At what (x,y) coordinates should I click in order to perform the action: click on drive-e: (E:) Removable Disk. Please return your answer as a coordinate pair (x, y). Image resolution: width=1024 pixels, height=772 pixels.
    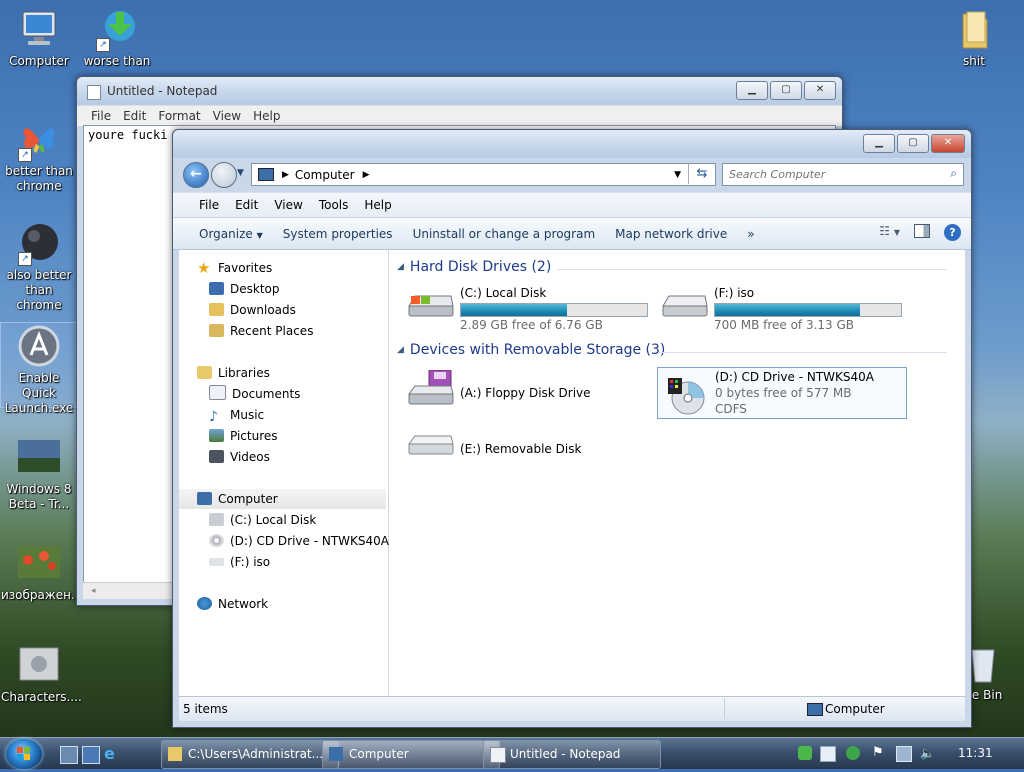
    Looking at the image, I should click on (529, 450).